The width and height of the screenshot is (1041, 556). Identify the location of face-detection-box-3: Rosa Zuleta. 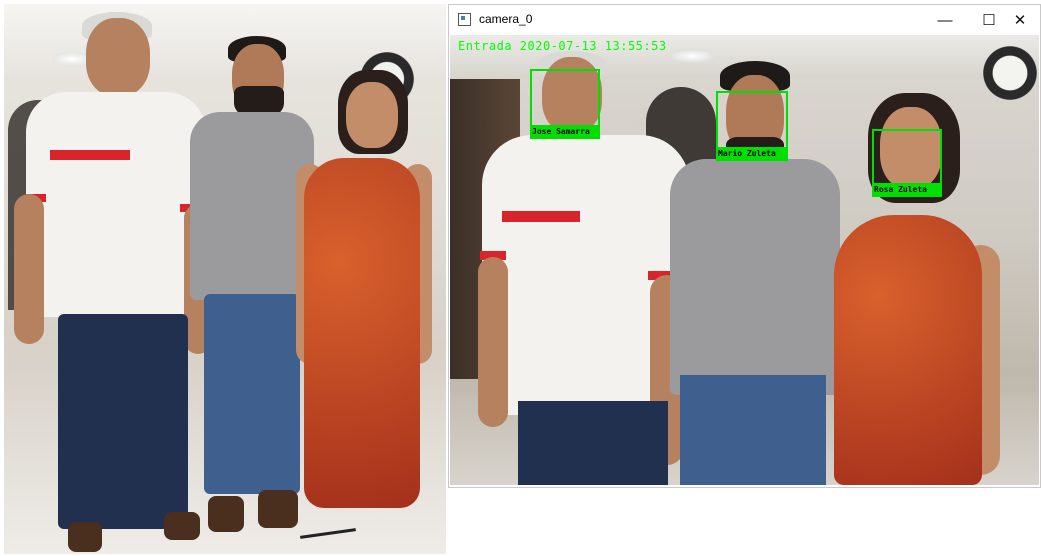
(907, 163).